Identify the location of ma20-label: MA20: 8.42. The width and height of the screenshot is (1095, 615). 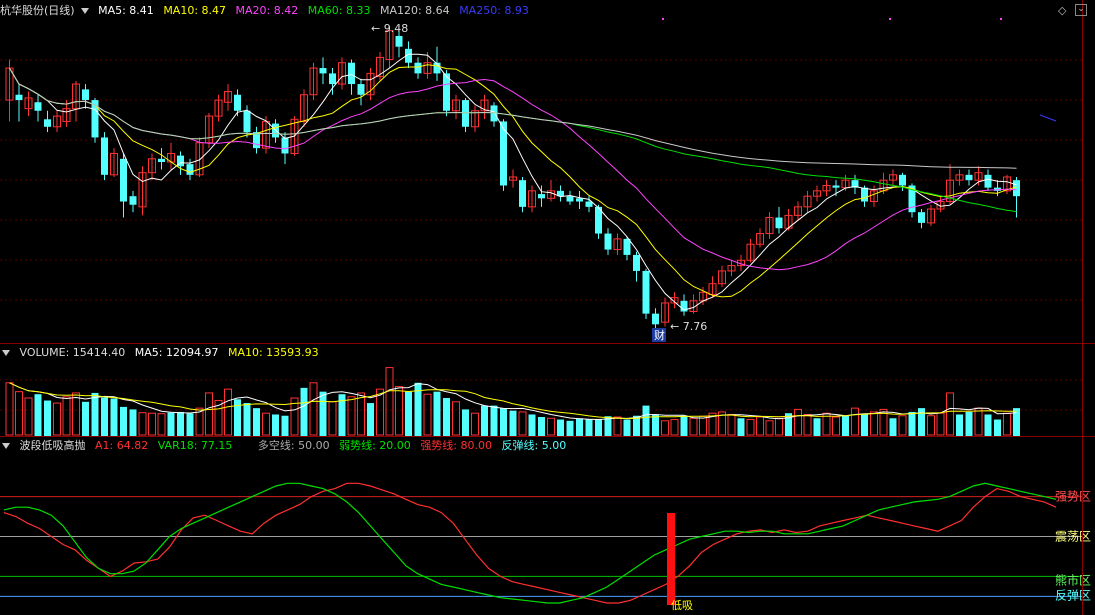
(267, 10).